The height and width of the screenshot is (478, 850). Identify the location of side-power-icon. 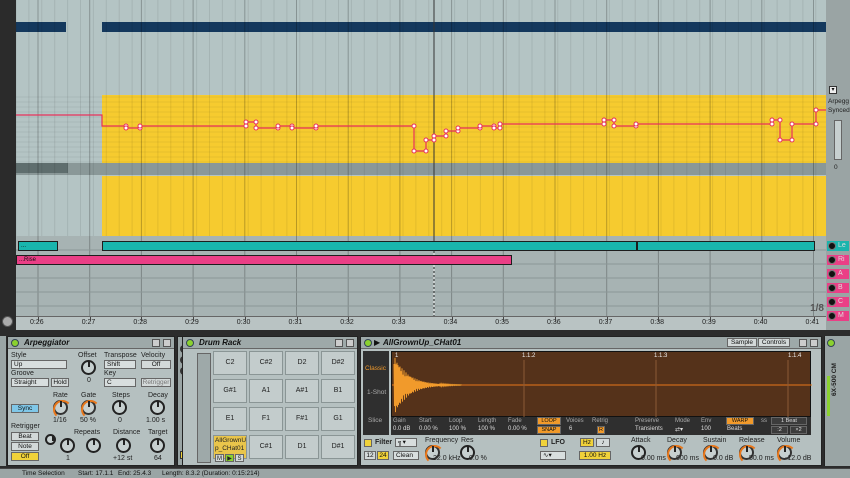
(831, 343).